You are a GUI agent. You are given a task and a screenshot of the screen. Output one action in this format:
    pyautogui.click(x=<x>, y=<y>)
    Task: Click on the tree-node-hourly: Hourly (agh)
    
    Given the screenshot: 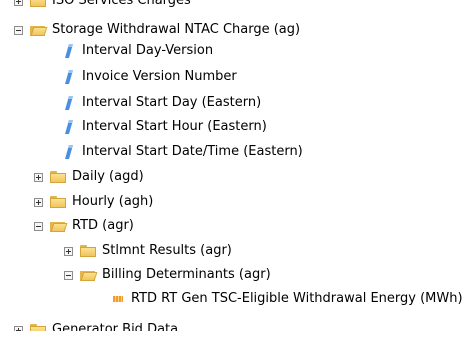 What is the action you would take?
    pyautogui.click(x=93, y=202)
    